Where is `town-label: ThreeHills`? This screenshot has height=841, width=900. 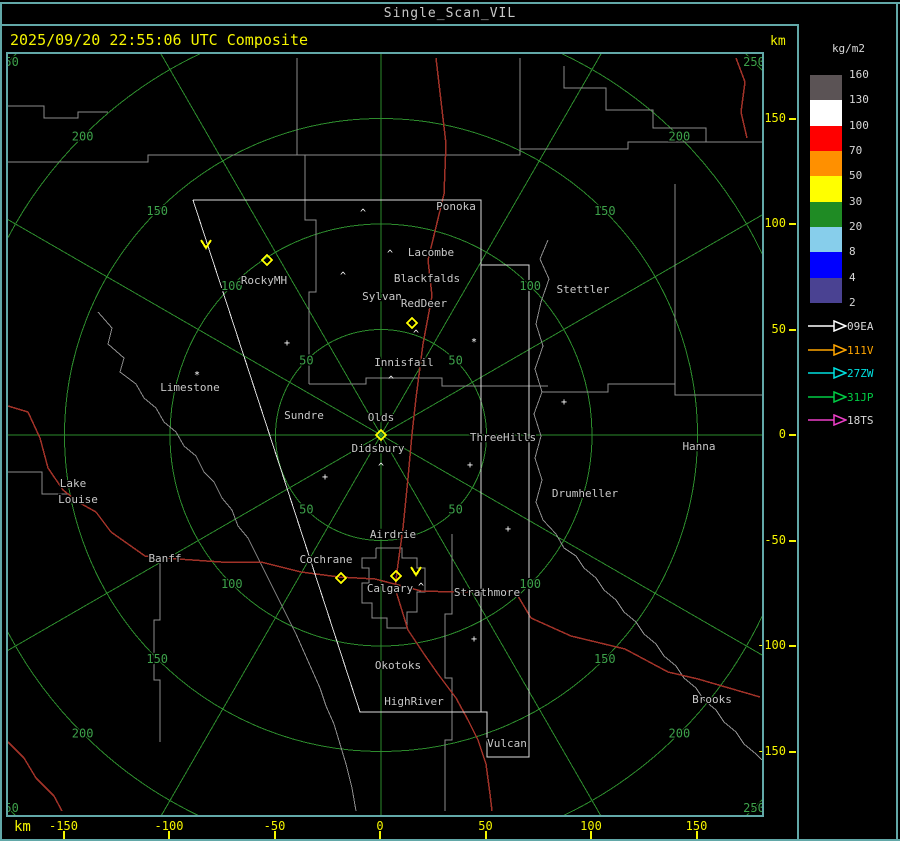 town-label: ThreeHills is located at coordinates (503, 437).